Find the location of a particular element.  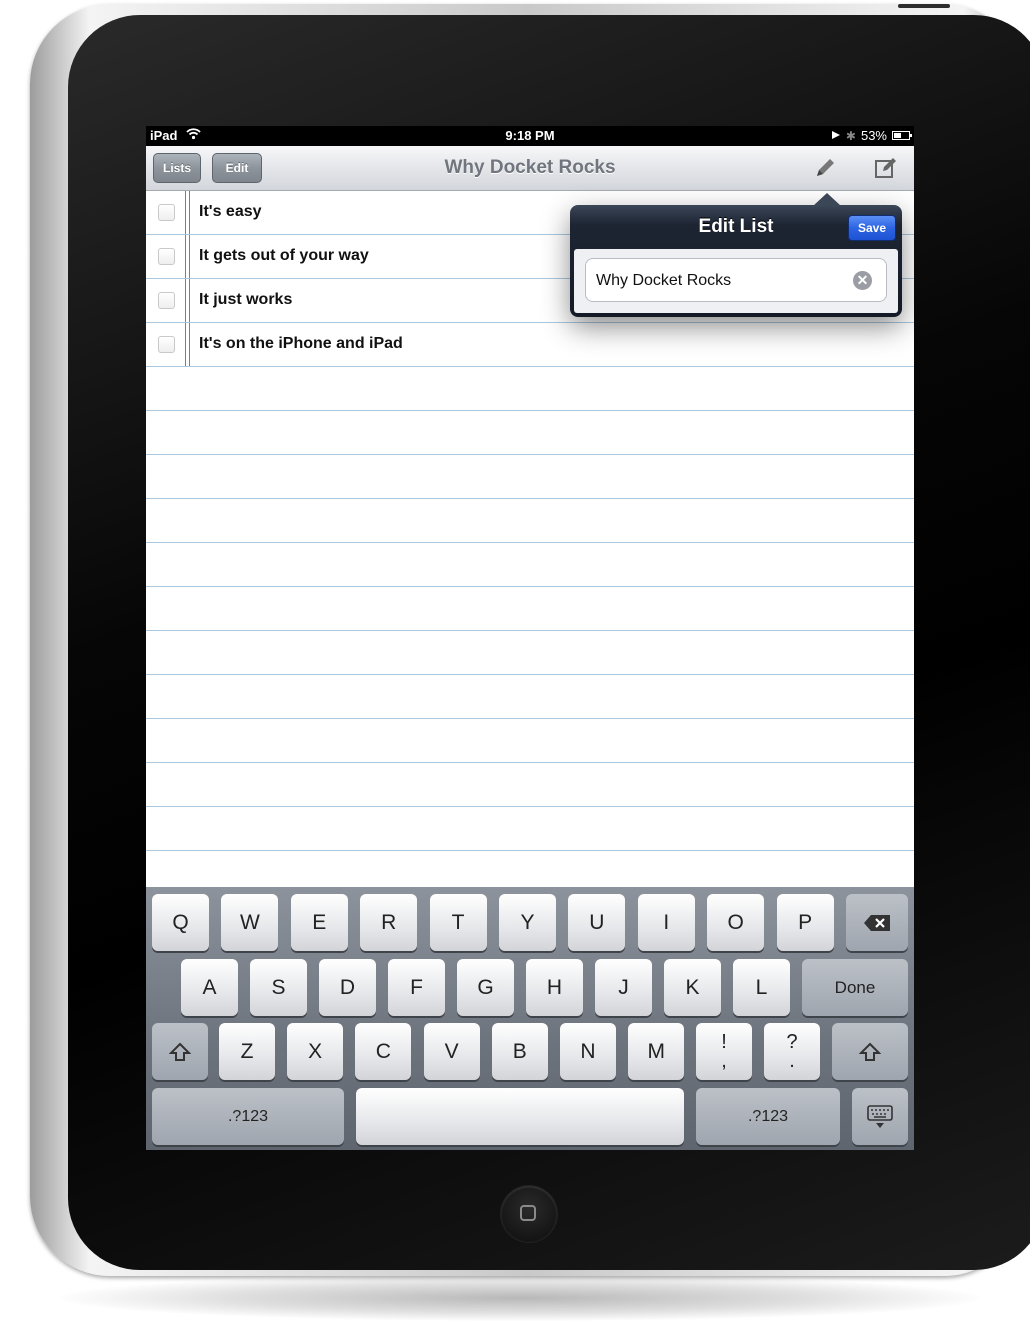

key-h: H is located at coordinates (554, 987).